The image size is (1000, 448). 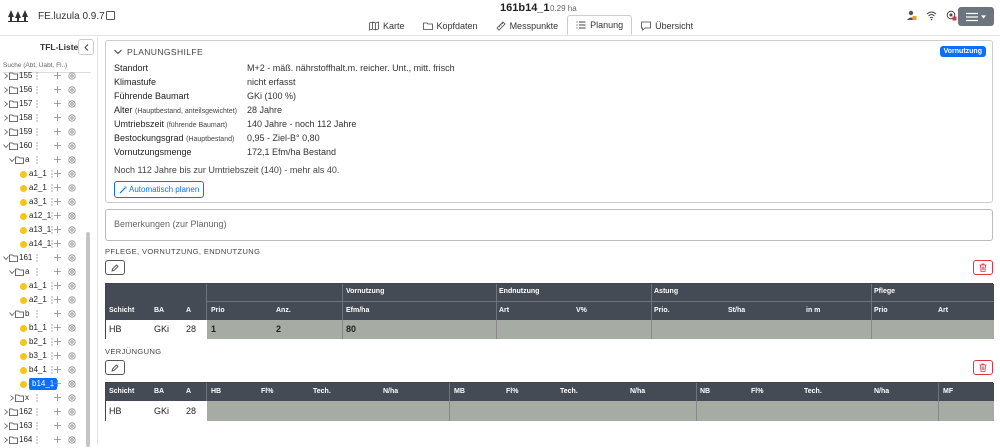 What do you see at coordinates (46, 371) in the screenshot?
I see `tree-leaf: b4_1` at bounding box center [46, 371].